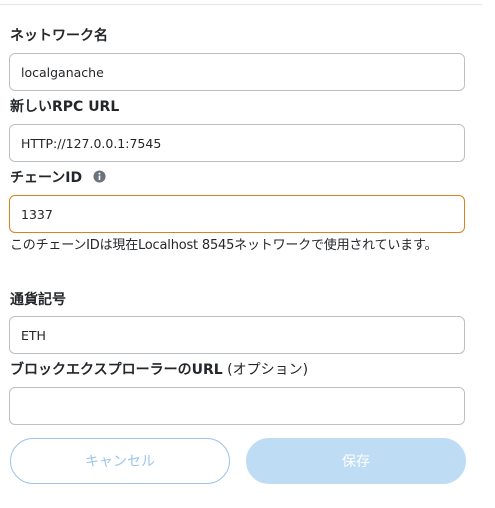 Image resolution: width=495 pixels, height=508 pixels. Describe the element at coordinates (237, 406) in the screenshot. I see `explorer-url-input` at that location.